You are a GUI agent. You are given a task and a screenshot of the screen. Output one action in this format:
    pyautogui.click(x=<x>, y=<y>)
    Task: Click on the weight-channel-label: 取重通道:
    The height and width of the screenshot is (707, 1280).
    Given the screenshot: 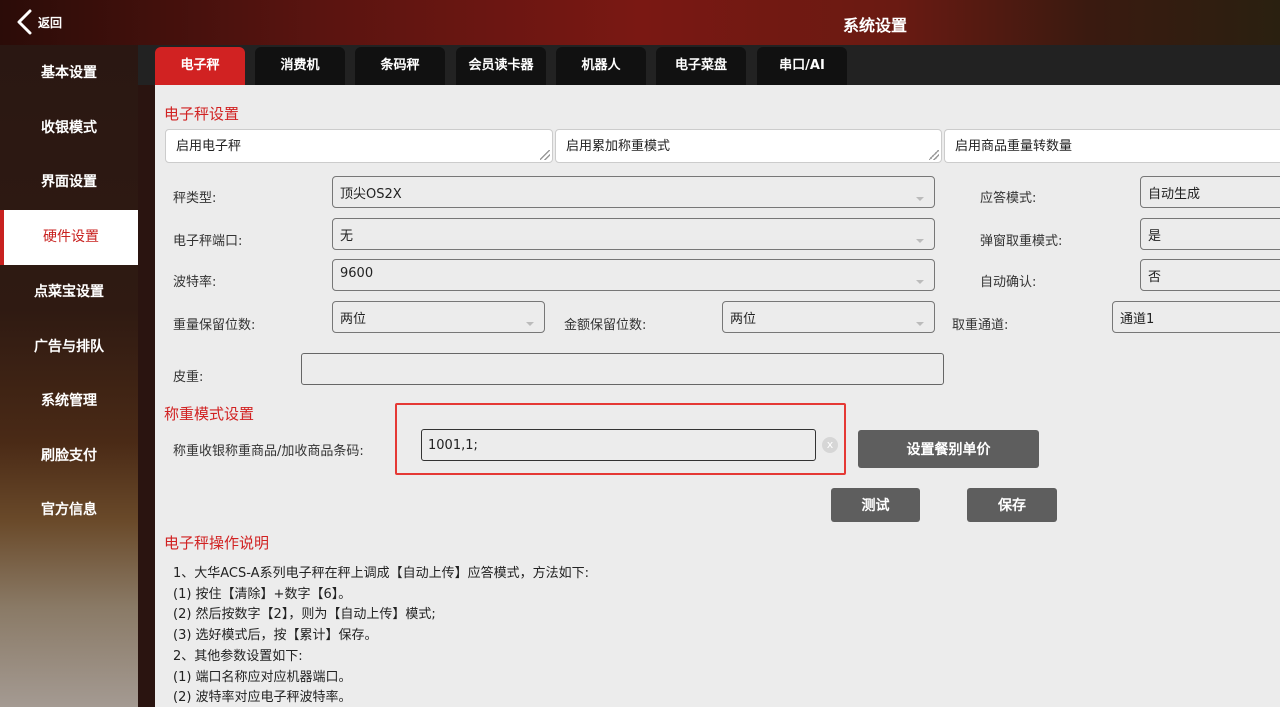 What is the action you would take?
    pyautogui.click(x=980, y=325)
    